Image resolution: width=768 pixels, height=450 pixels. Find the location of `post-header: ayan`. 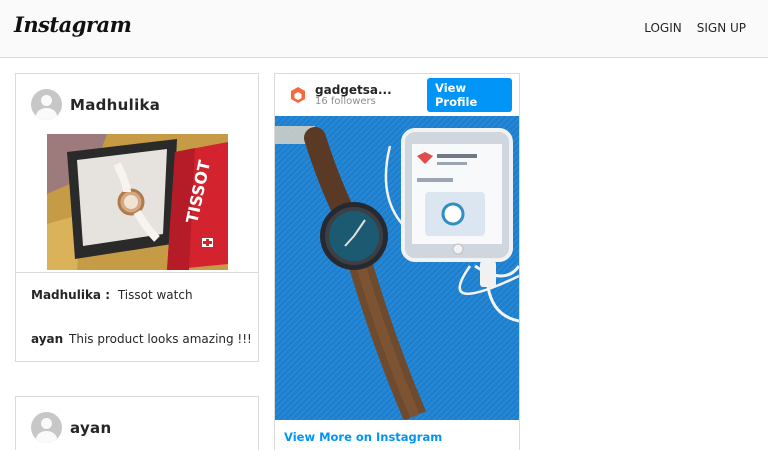

post-header: ayan is located at coordinates (71, 427).